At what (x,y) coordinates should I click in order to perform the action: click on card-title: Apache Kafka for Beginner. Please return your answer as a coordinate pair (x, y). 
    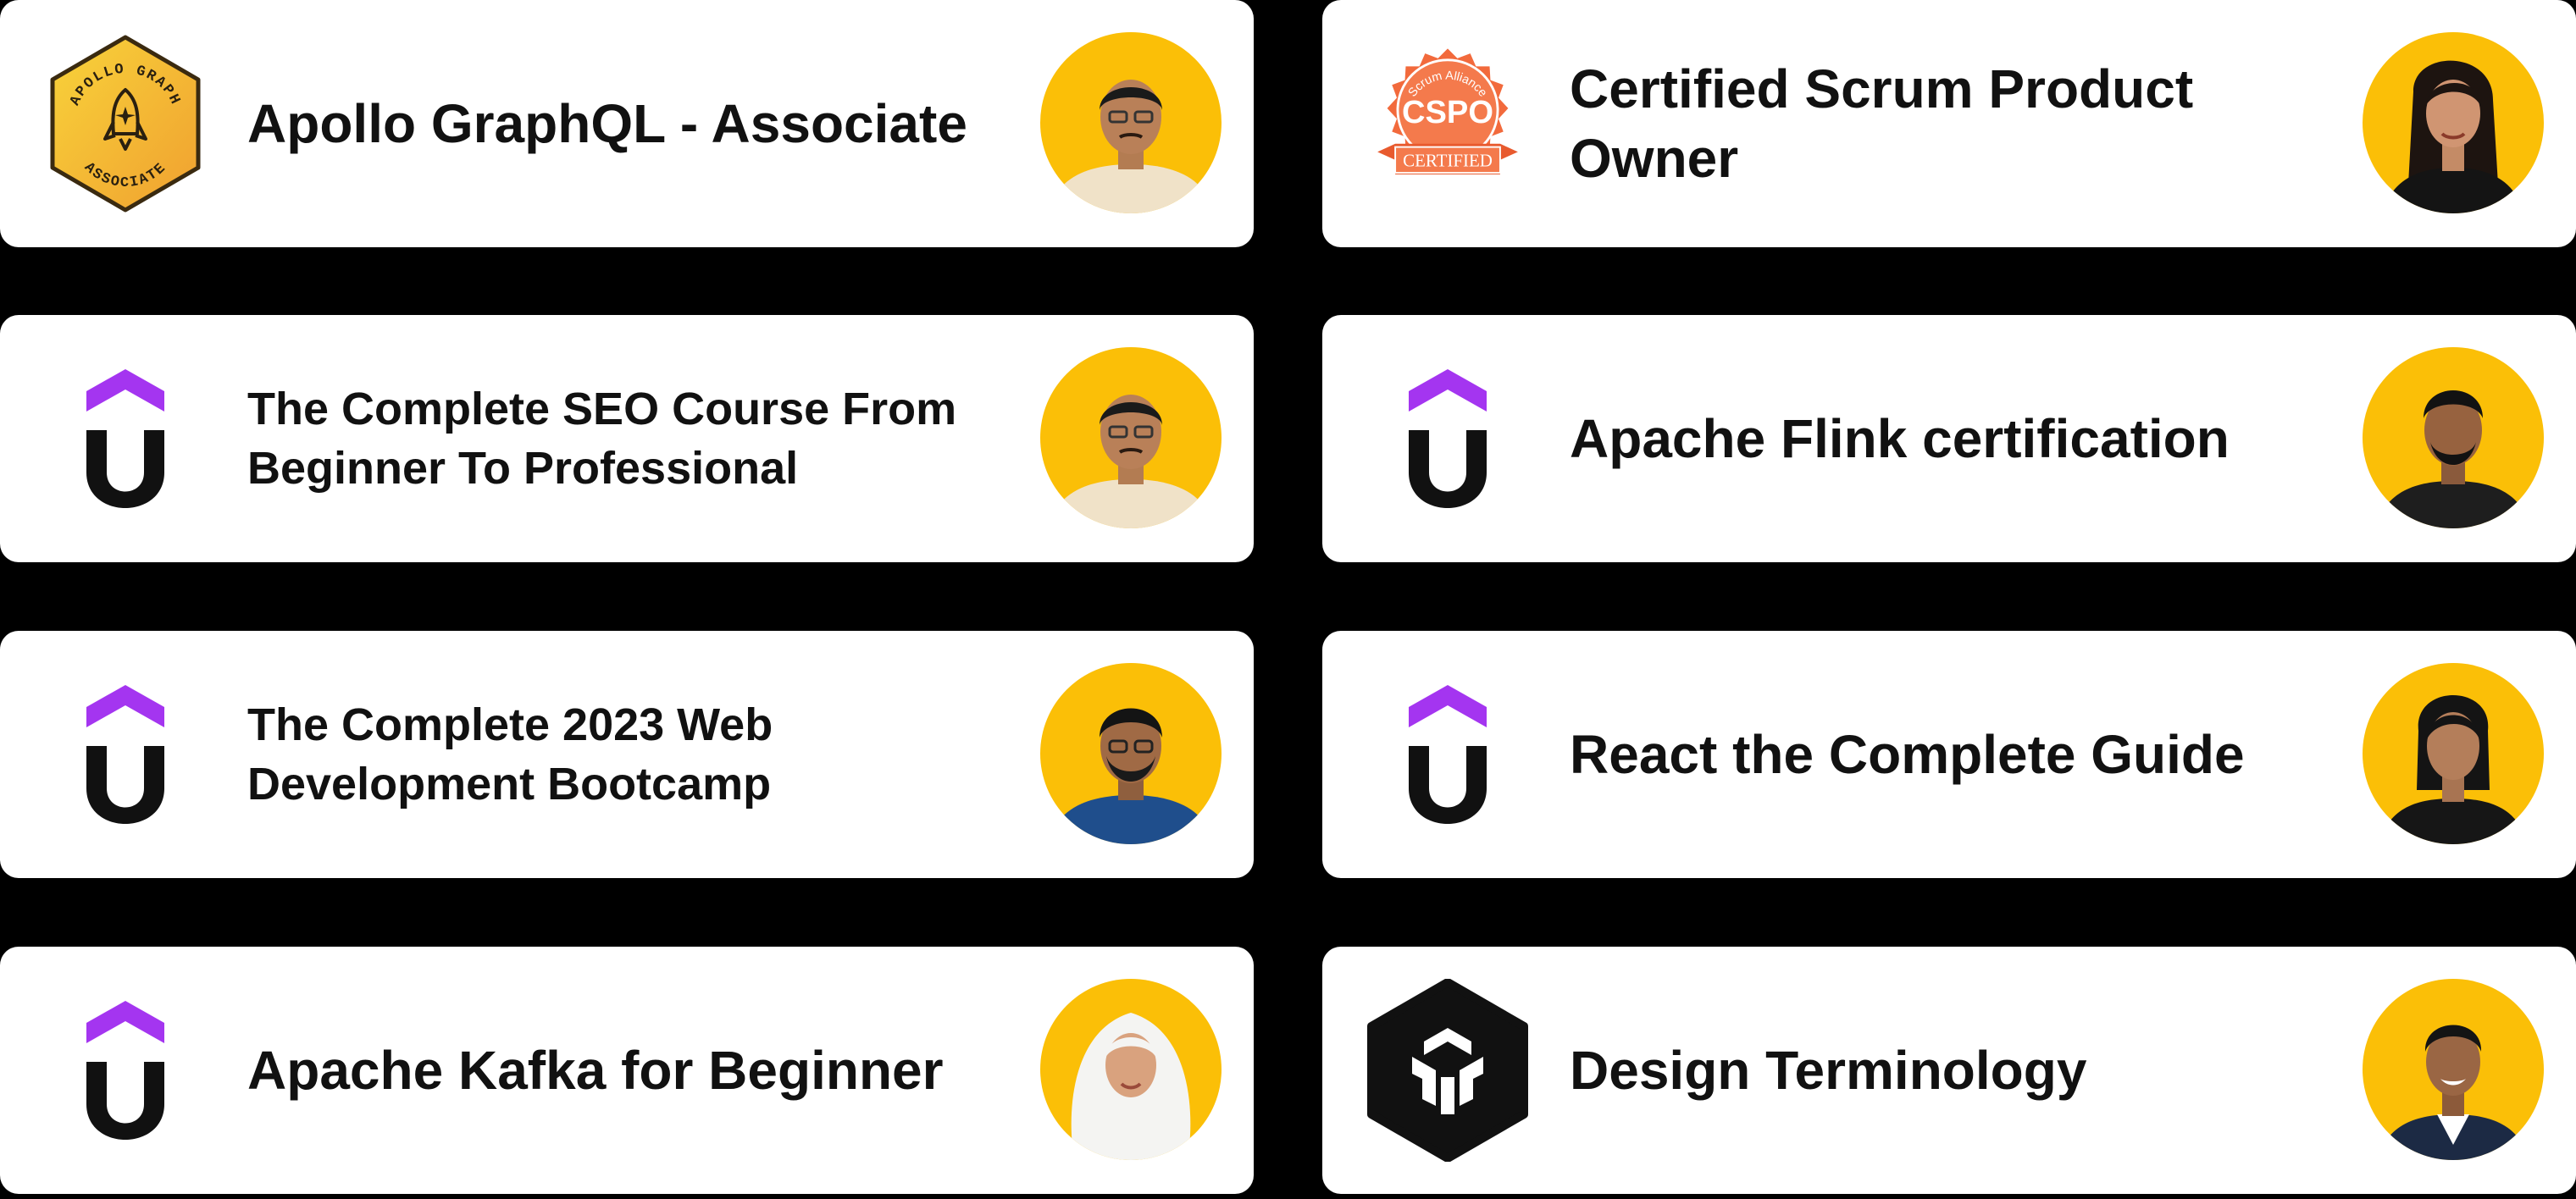
    Looking at the image, I should click on (595, 1071).